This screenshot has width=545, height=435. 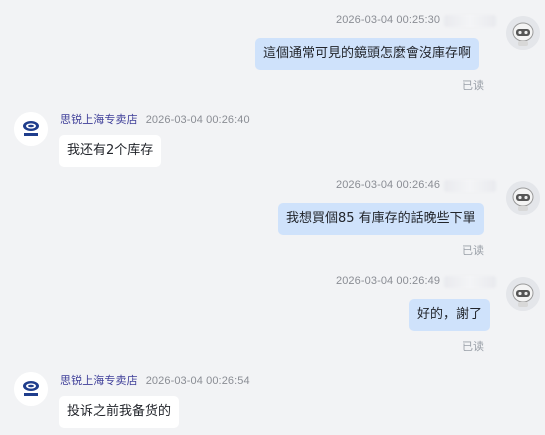 I want to click on message-timestamp: 2026-03-04 00:26:46, so click(x=388, y=185).